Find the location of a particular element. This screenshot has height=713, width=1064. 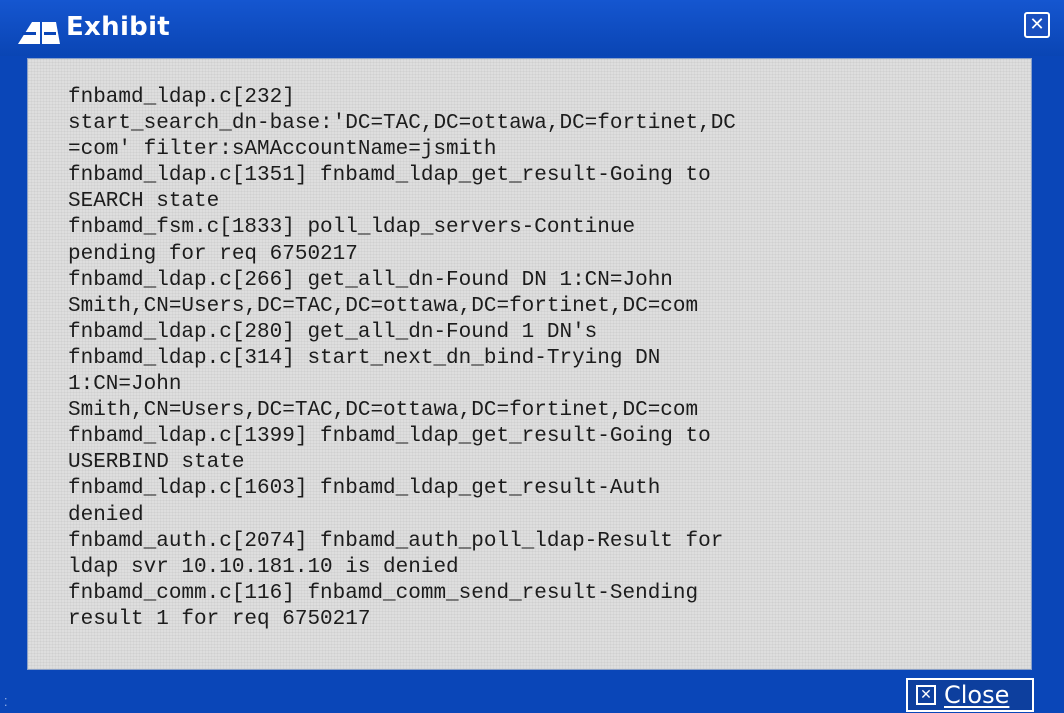

resize-grip-icon: ⁚ is located at coordinates (11, 702).